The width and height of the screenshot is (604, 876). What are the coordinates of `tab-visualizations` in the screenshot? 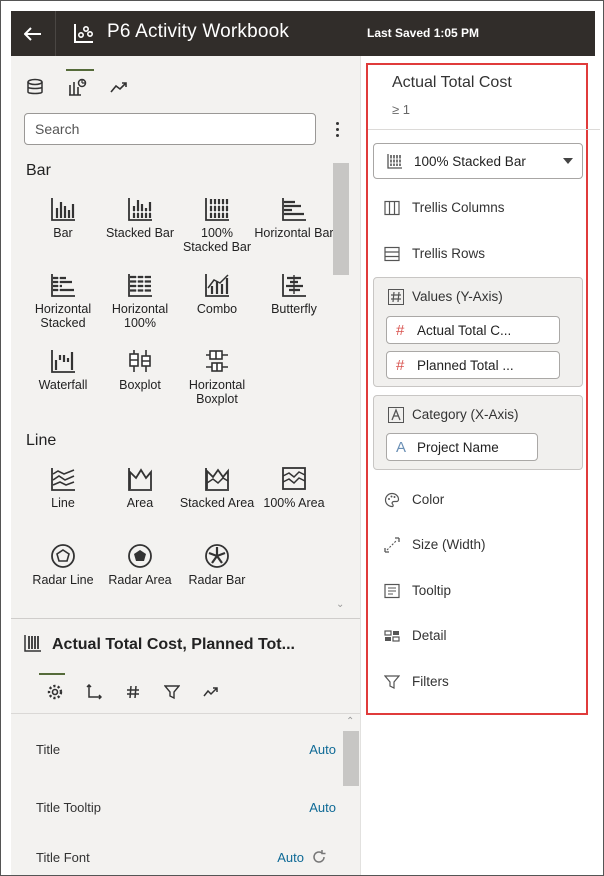 It's located at (78, 83).